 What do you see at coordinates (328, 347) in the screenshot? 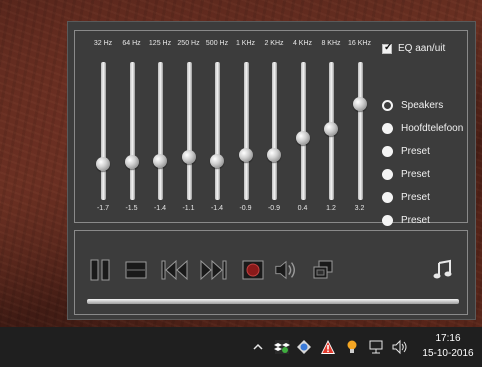
I see `warning-icon` at bounding box center [328, 347].